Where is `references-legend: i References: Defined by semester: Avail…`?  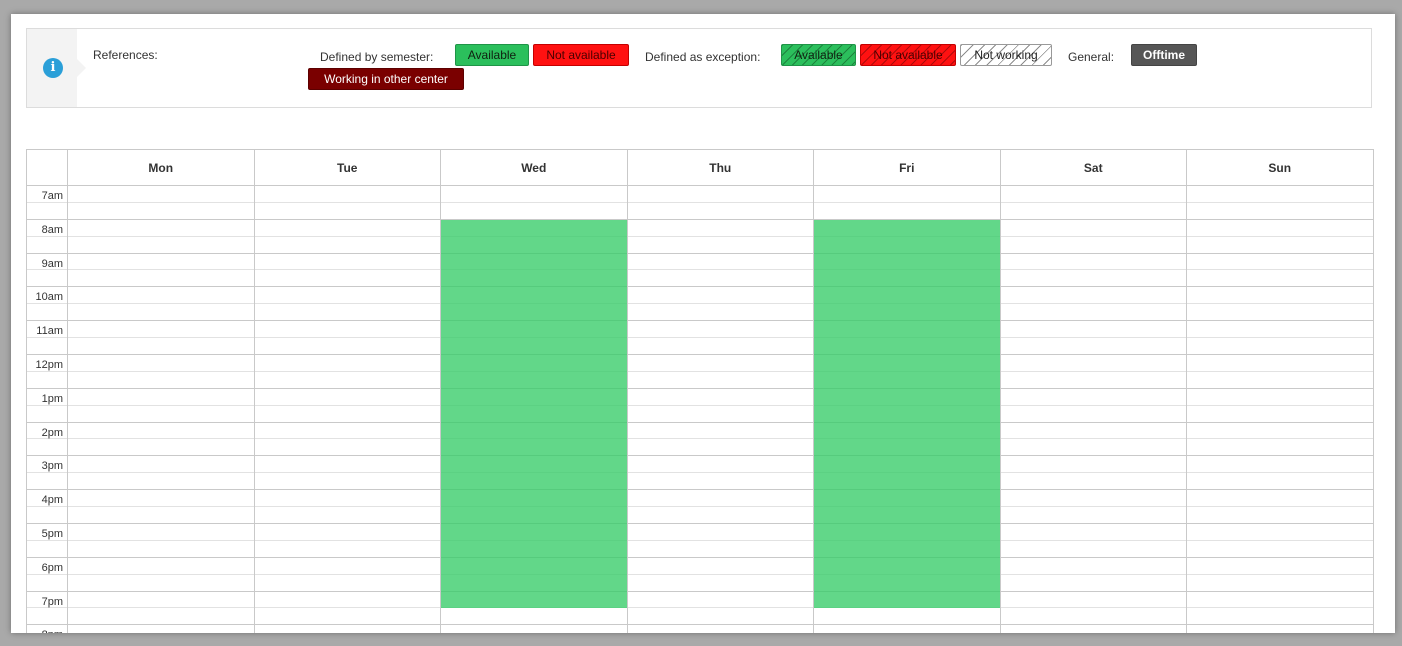
references-legend: i References: Defined by semester: Avail… is located at coordinates (699, 68).